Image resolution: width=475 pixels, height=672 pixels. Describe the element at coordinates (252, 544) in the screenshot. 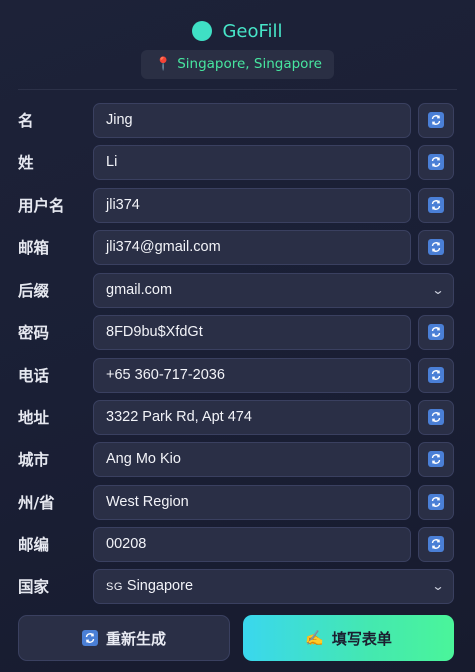

I see `zip-input: 00208` at that location.